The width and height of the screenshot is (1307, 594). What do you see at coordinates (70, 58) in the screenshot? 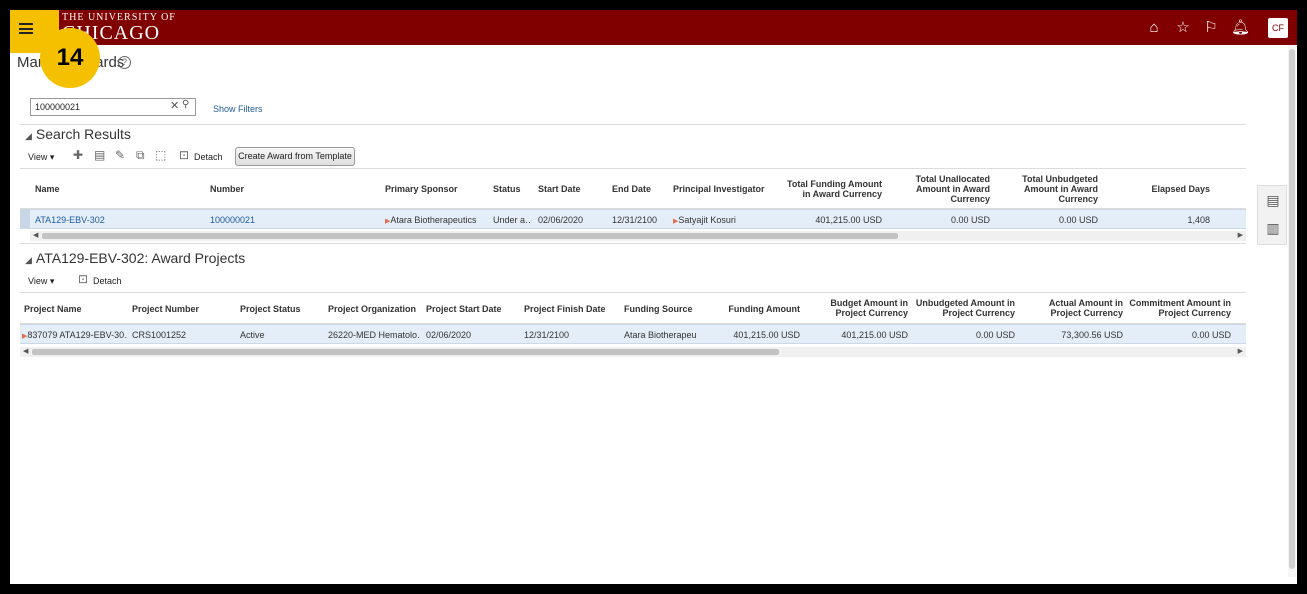
I see `step-number-badge: 14` at bounding box center [70, 58].